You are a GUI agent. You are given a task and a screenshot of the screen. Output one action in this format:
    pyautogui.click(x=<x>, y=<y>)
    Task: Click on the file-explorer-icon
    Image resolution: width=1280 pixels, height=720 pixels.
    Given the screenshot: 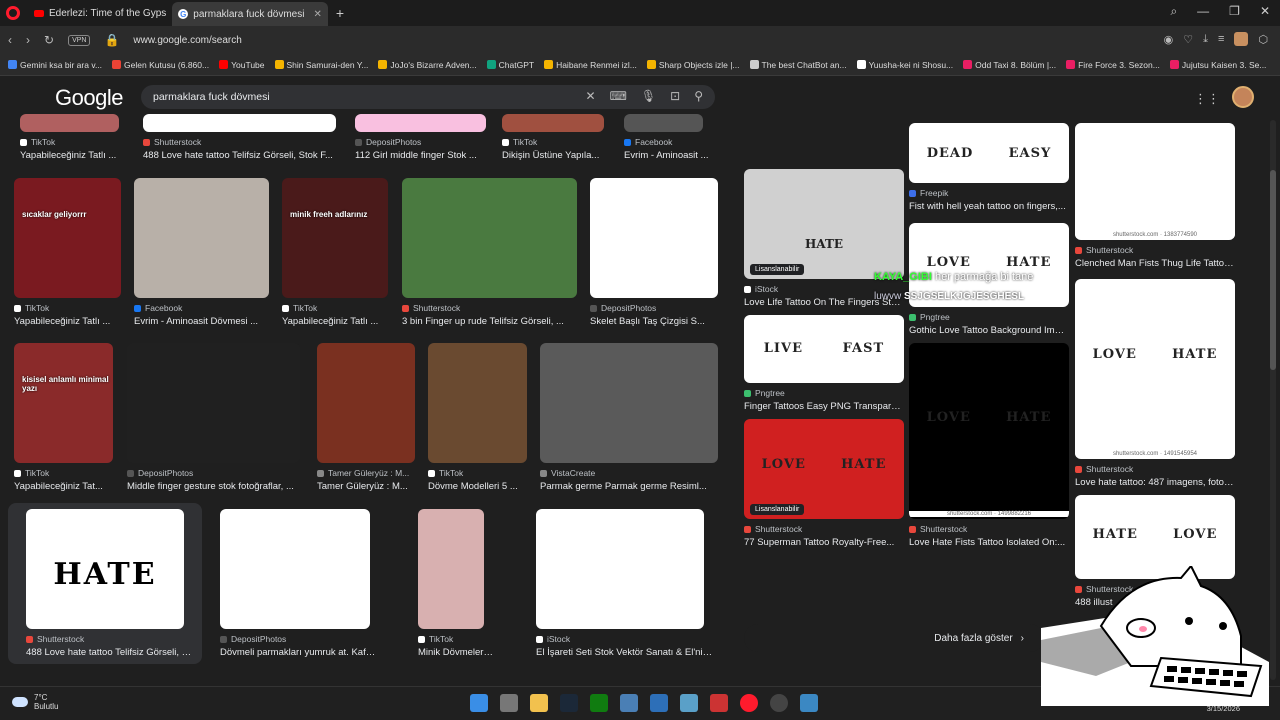 What is the action you would take?
    pyautogui.click(x=539, y=703)
    